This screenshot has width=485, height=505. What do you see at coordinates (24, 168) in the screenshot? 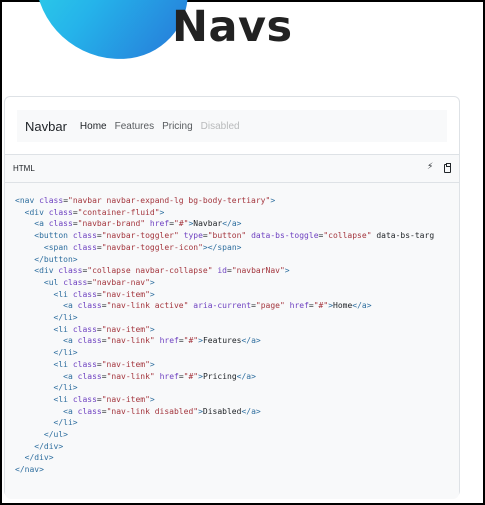
I see `code-language-label: HTML` at bounding box center [24, 168].